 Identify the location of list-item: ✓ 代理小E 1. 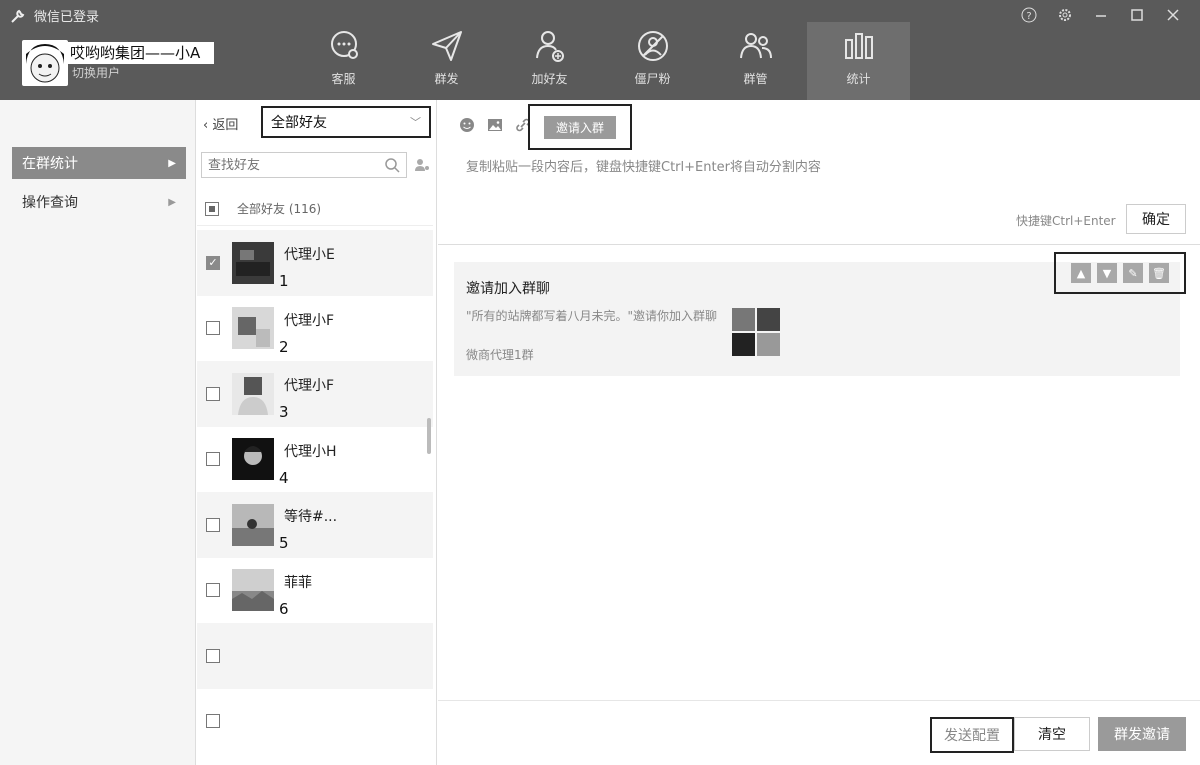
(315, 263).